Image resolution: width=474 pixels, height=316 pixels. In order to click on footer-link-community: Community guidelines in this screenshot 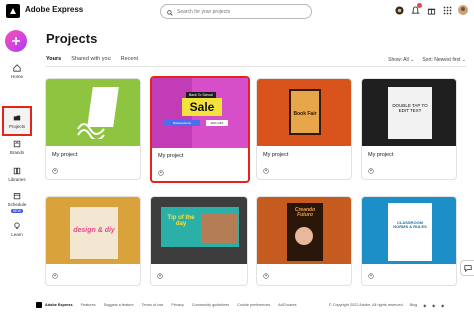, I will do `click(210, 305)`.